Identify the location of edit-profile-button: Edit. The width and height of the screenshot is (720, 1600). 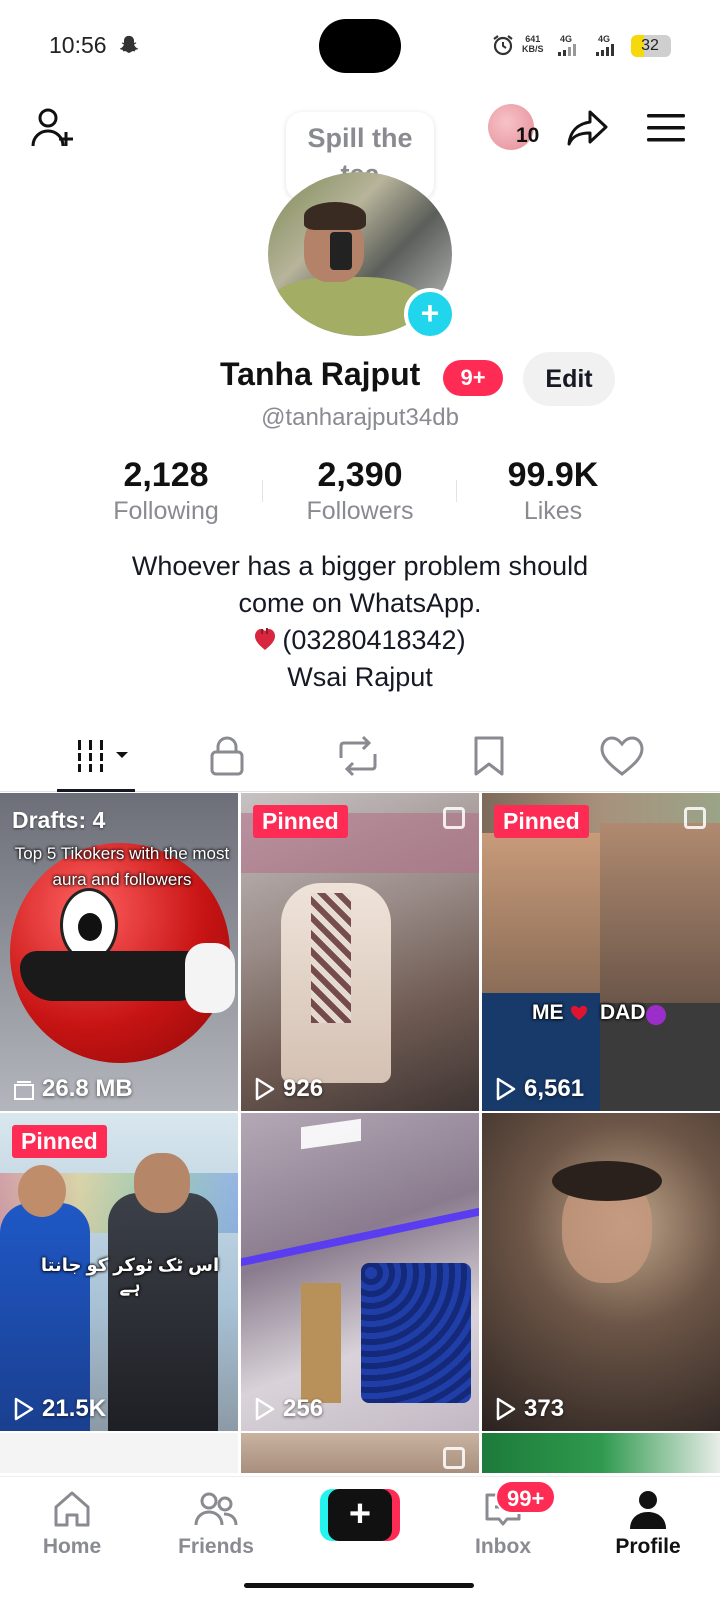
(569, 379).